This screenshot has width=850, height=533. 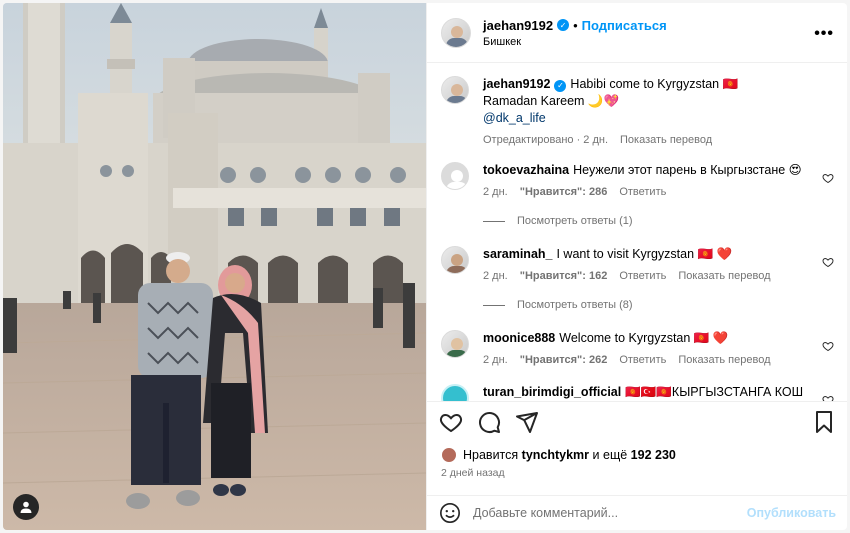 What do you see at coordinates (624, 25) in the screenshot?
I see `follow-button: Подписаться` at bounding box center [624, 25].